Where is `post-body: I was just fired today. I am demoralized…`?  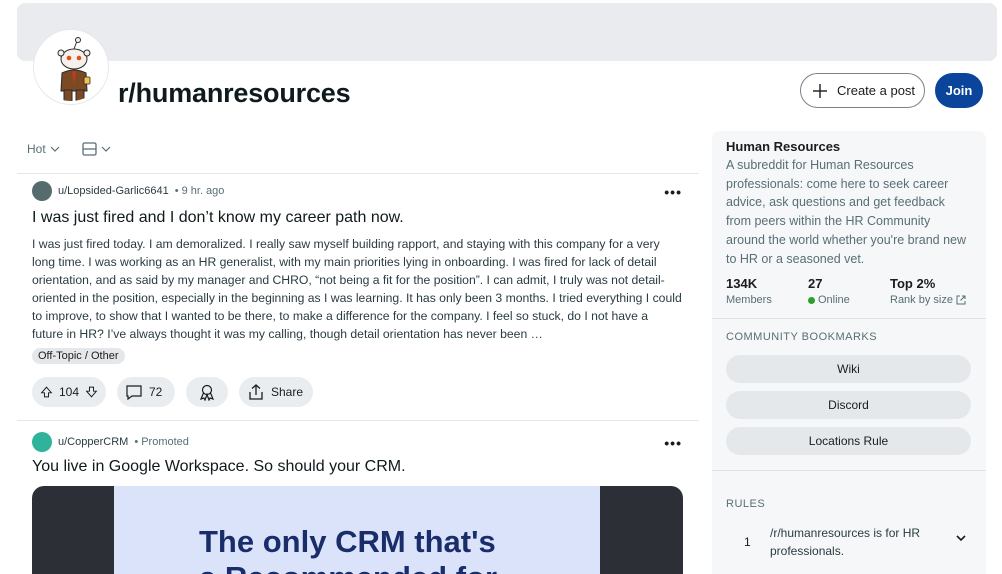 post-body: I was just fired today. I am demoralized… is located at coordinates (357, 289).